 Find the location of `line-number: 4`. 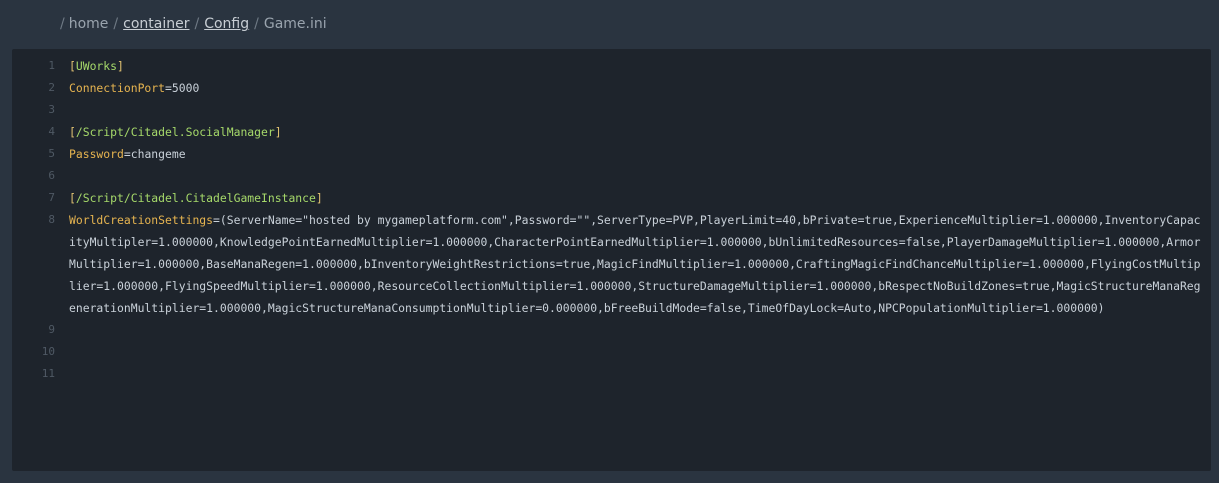

line-number: 4 is located at coordinates (51, 131).